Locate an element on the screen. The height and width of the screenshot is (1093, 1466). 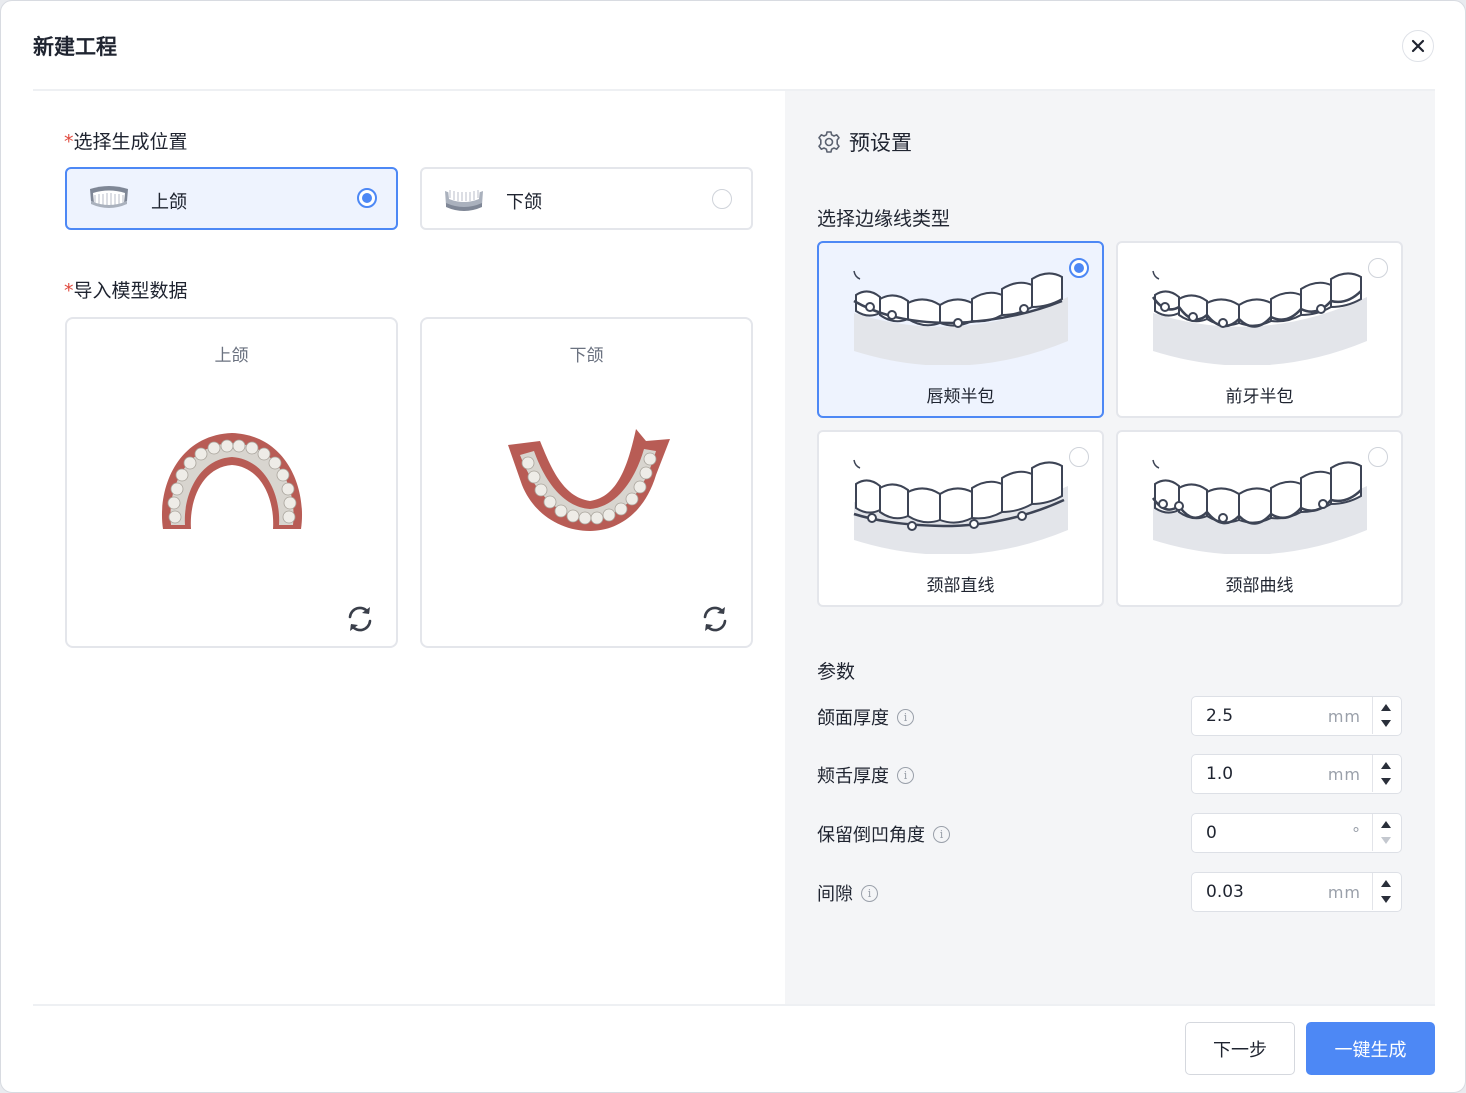
jaw-option-upper: 上颌 is located at coordinates (231, 198).